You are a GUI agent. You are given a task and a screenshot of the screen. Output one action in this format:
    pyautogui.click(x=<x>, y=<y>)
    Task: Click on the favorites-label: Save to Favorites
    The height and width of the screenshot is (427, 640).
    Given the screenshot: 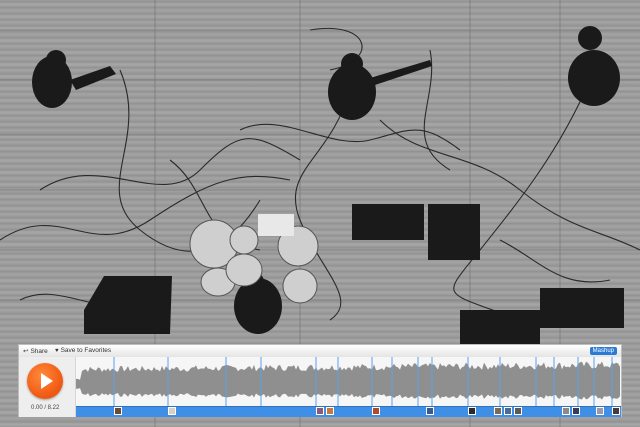 What is the action you would take?
    pyautogui.click(x=86, y=350)
    